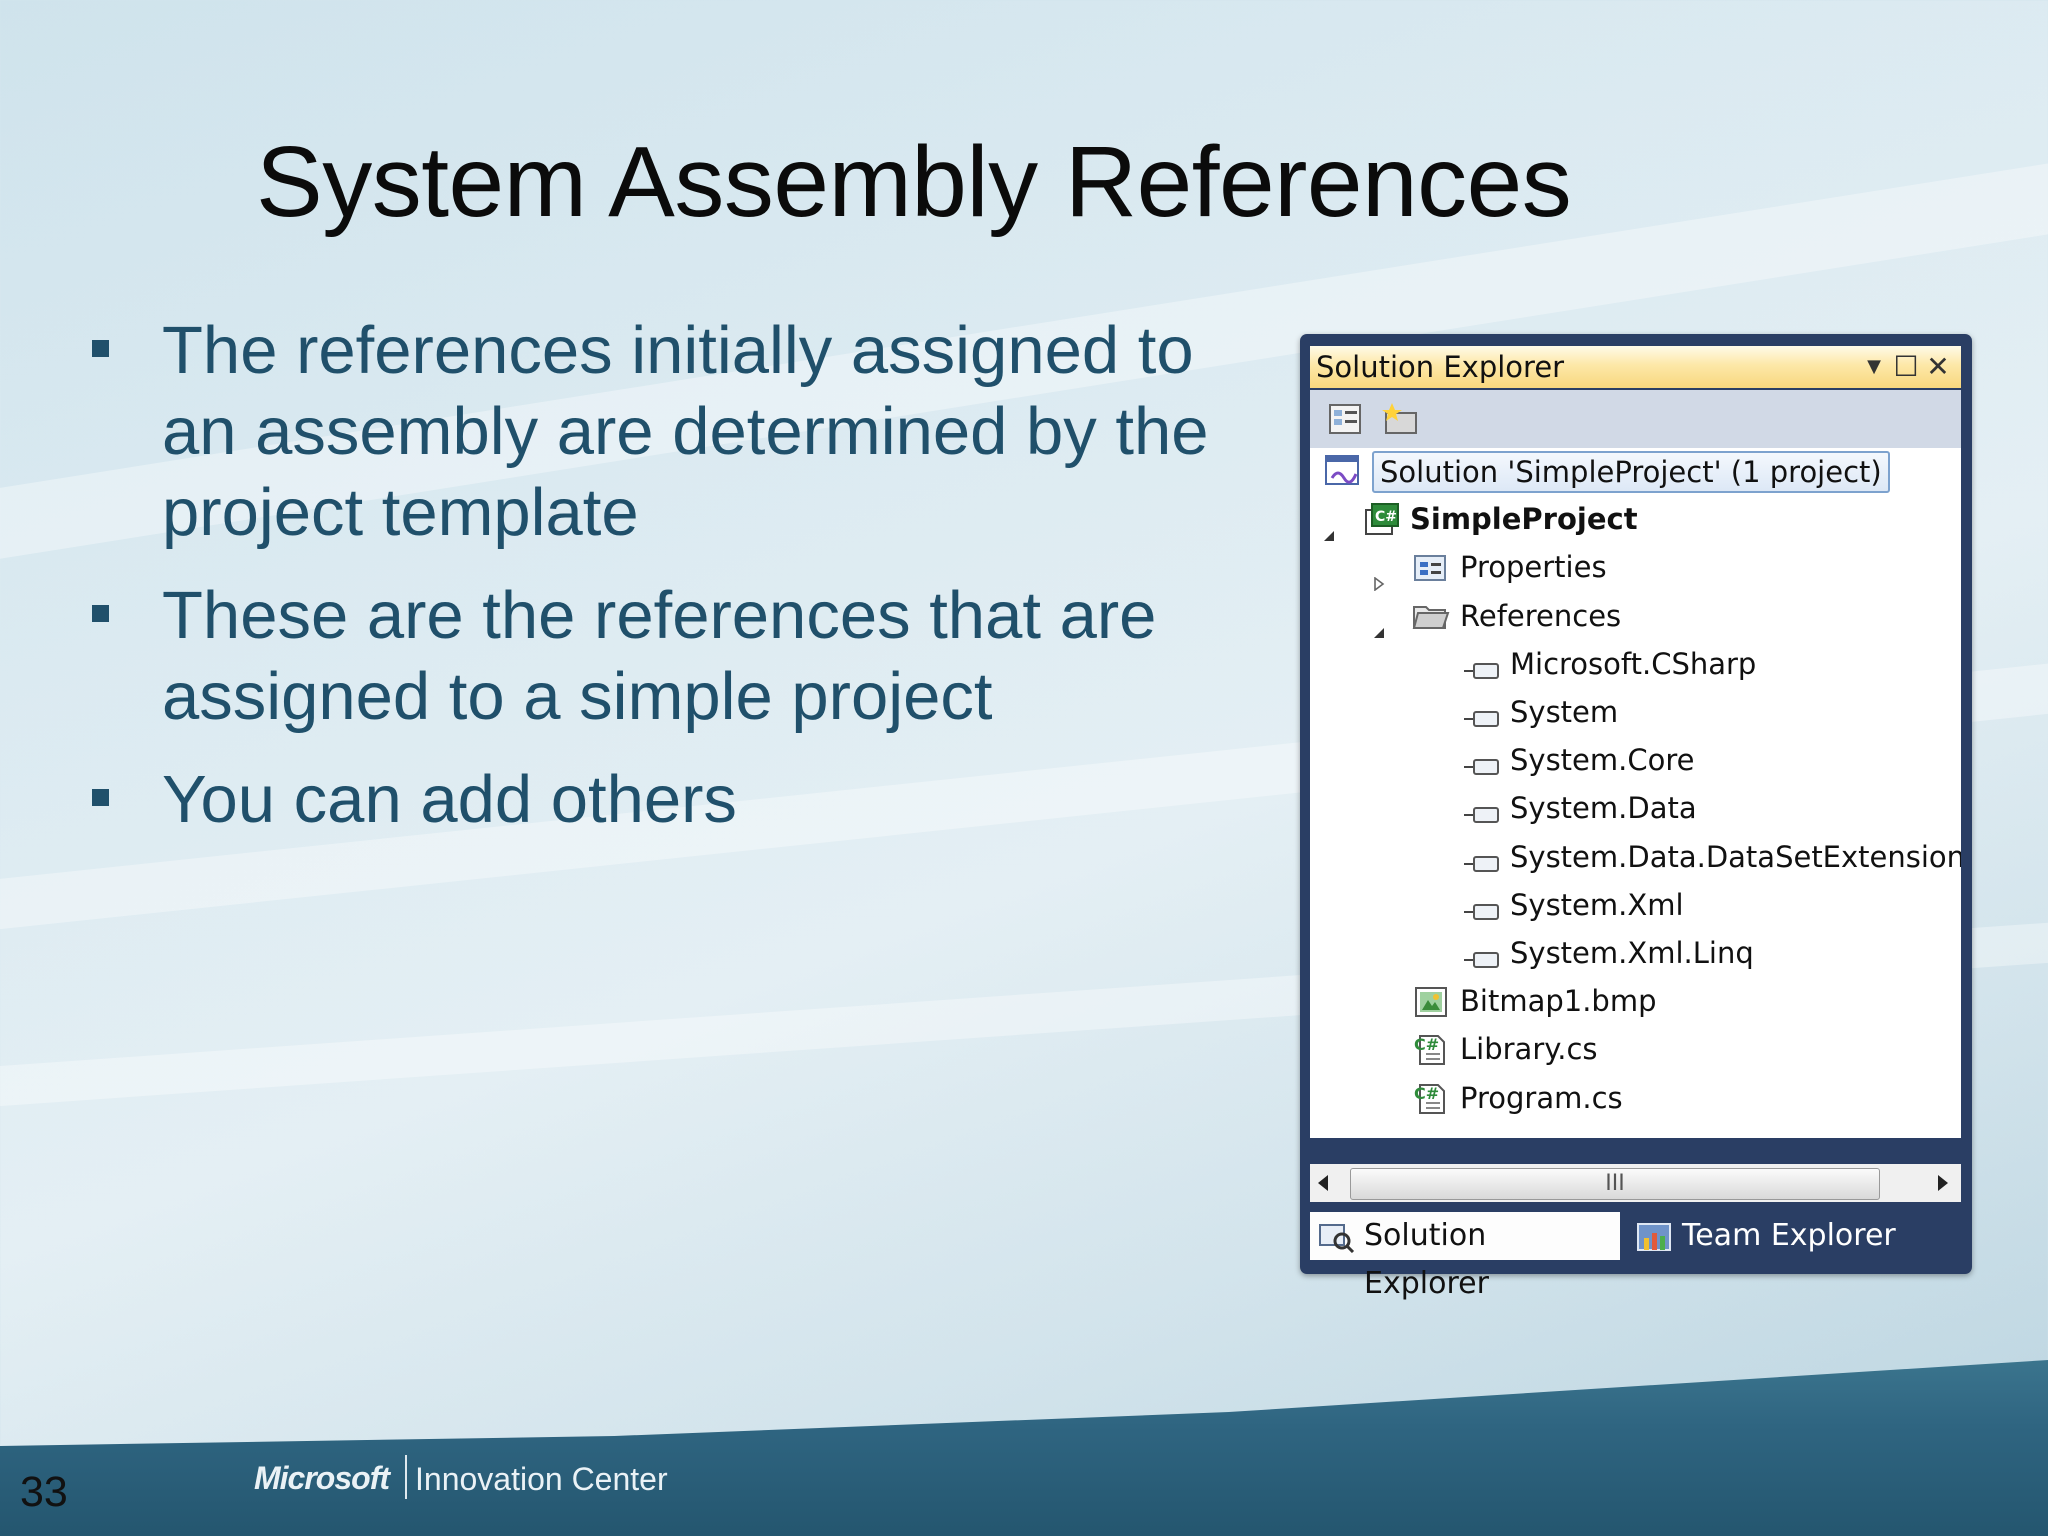  I want to click on csharp-project-icon: C#, so click(1381, 524).